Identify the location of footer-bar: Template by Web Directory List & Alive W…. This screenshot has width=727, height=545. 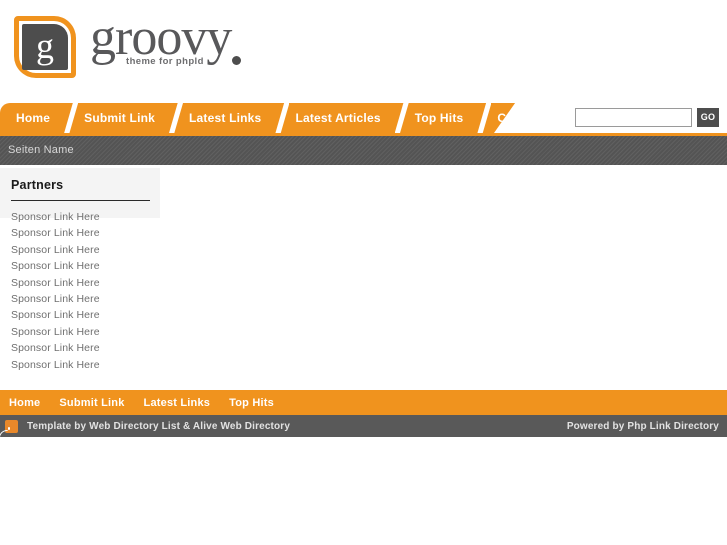
(363, 426).